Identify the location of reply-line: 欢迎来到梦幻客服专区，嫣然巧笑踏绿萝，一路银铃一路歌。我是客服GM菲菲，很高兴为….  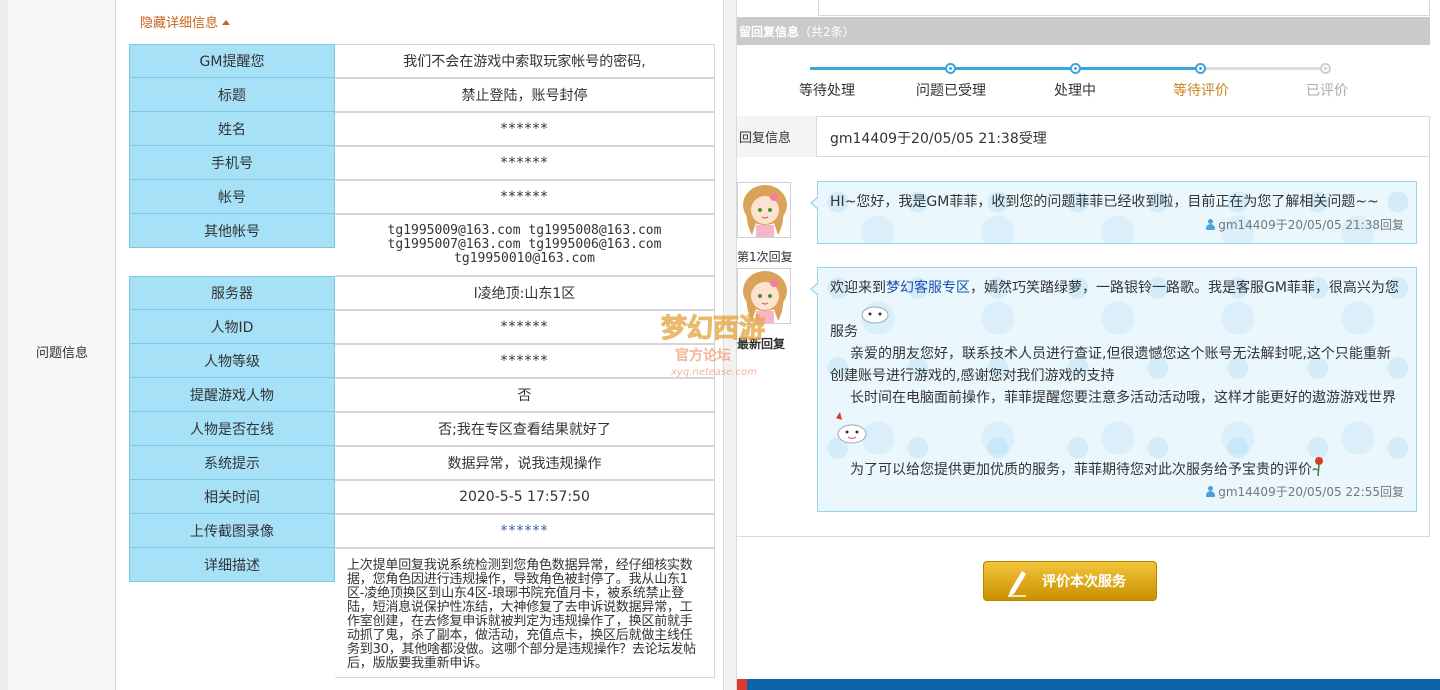
(1114, 288).